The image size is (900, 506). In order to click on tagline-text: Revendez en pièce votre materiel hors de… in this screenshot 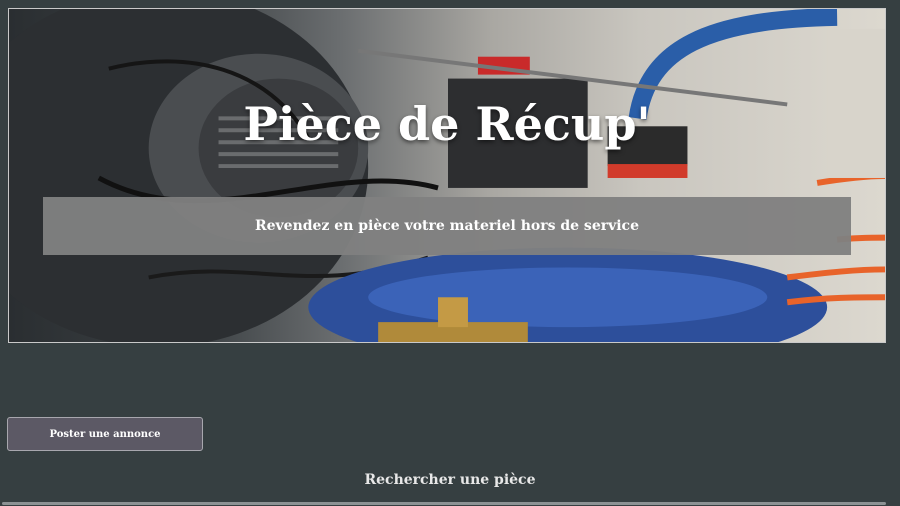, I will do `click(447, 226)`.